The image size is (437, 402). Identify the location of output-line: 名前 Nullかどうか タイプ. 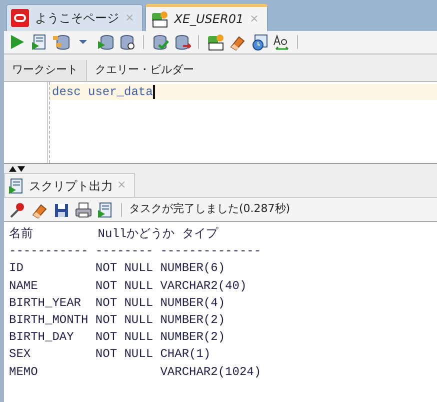
(114, 234).